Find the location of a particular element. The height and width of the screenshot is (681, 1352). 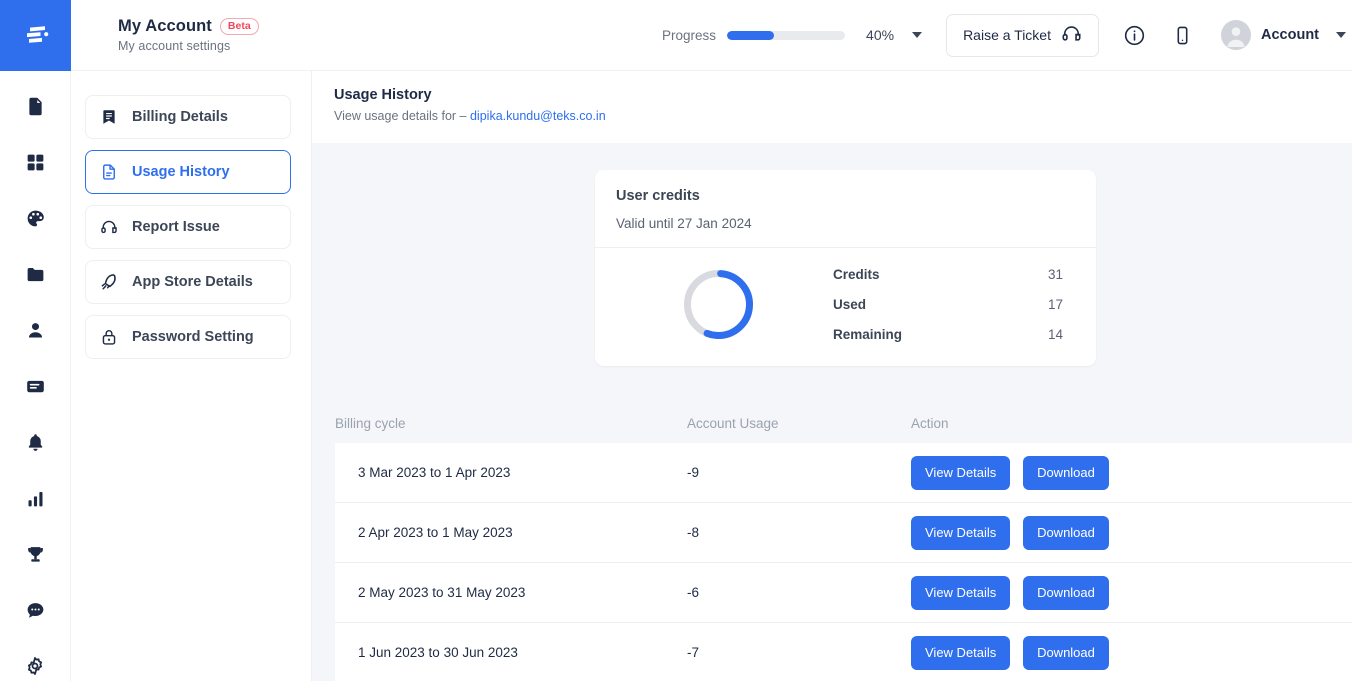

progress-label: Progress is located at coordinates (689, 35).